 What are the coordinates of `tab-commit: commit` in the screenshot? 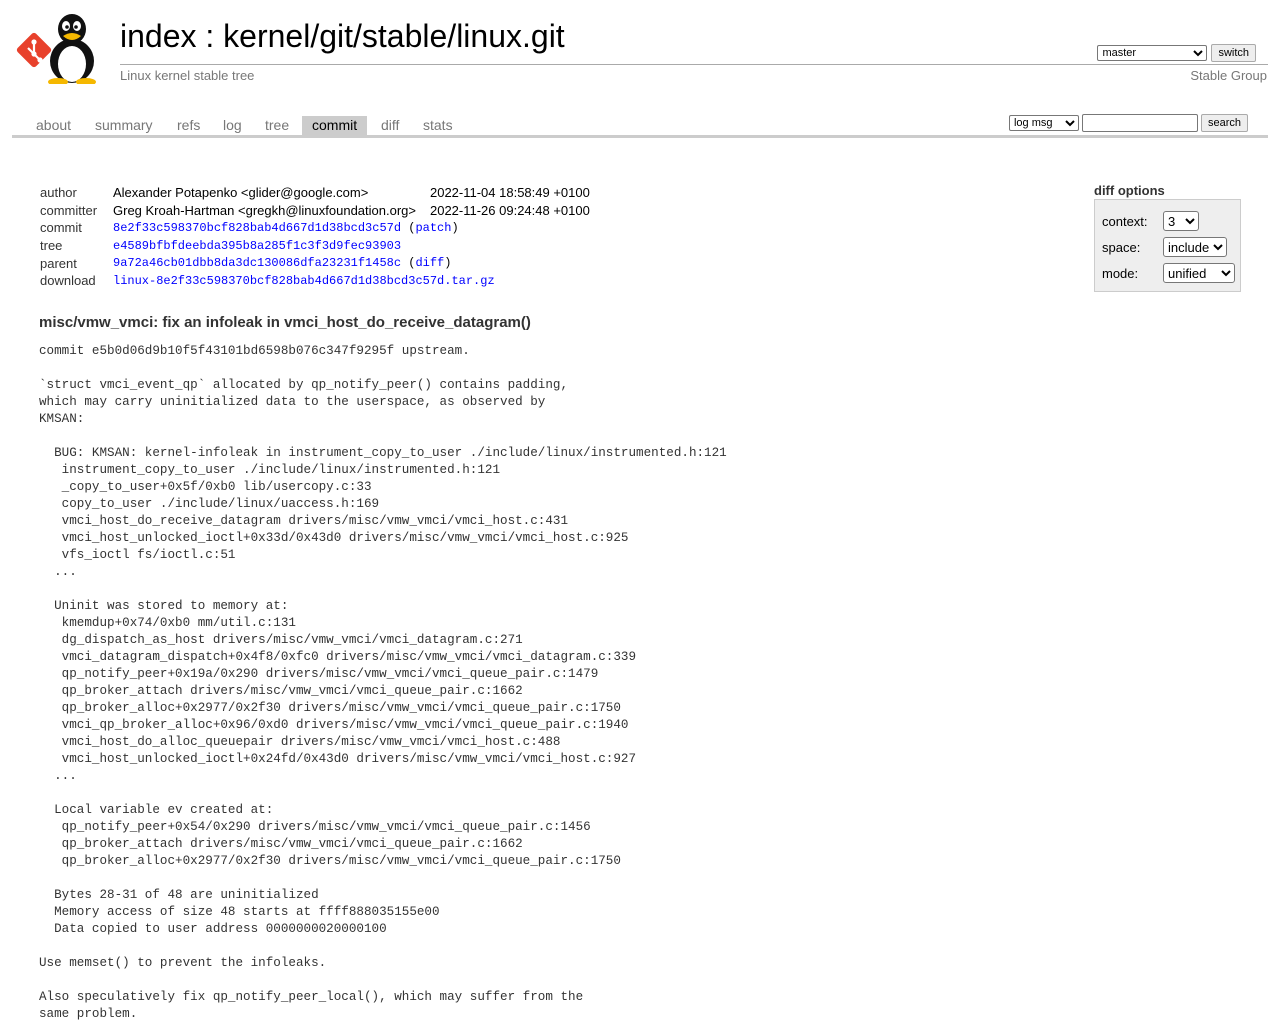 It's located at (335, 125).